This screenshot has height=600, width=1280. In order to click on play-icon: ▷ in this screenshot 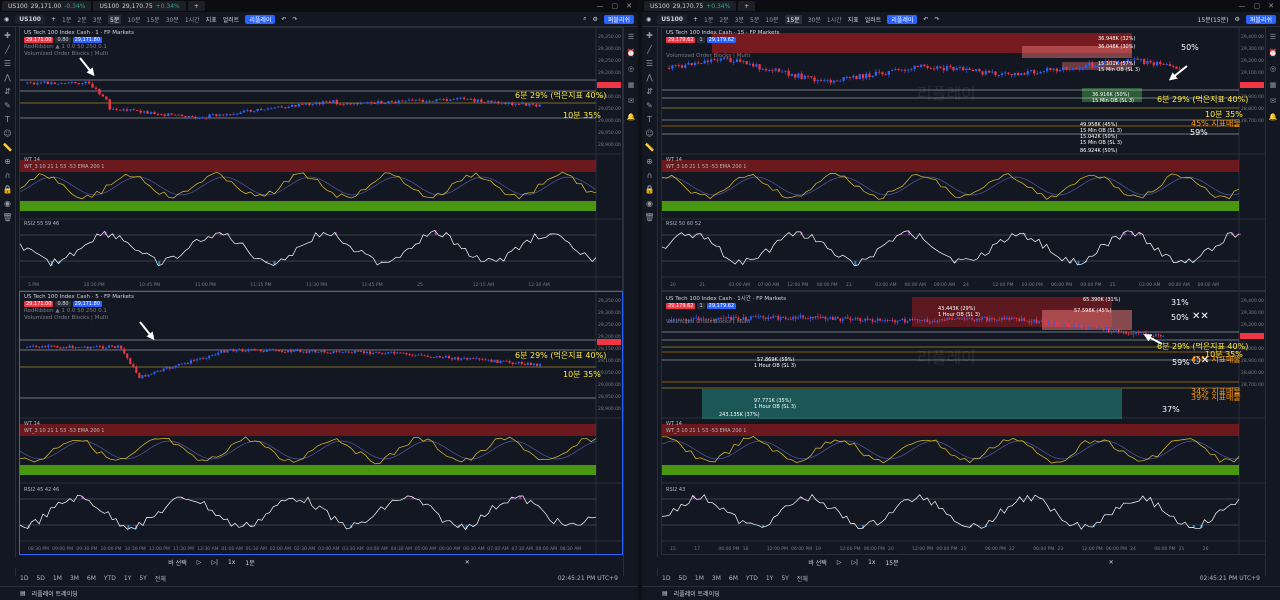, I will do `click(199, 562)`.